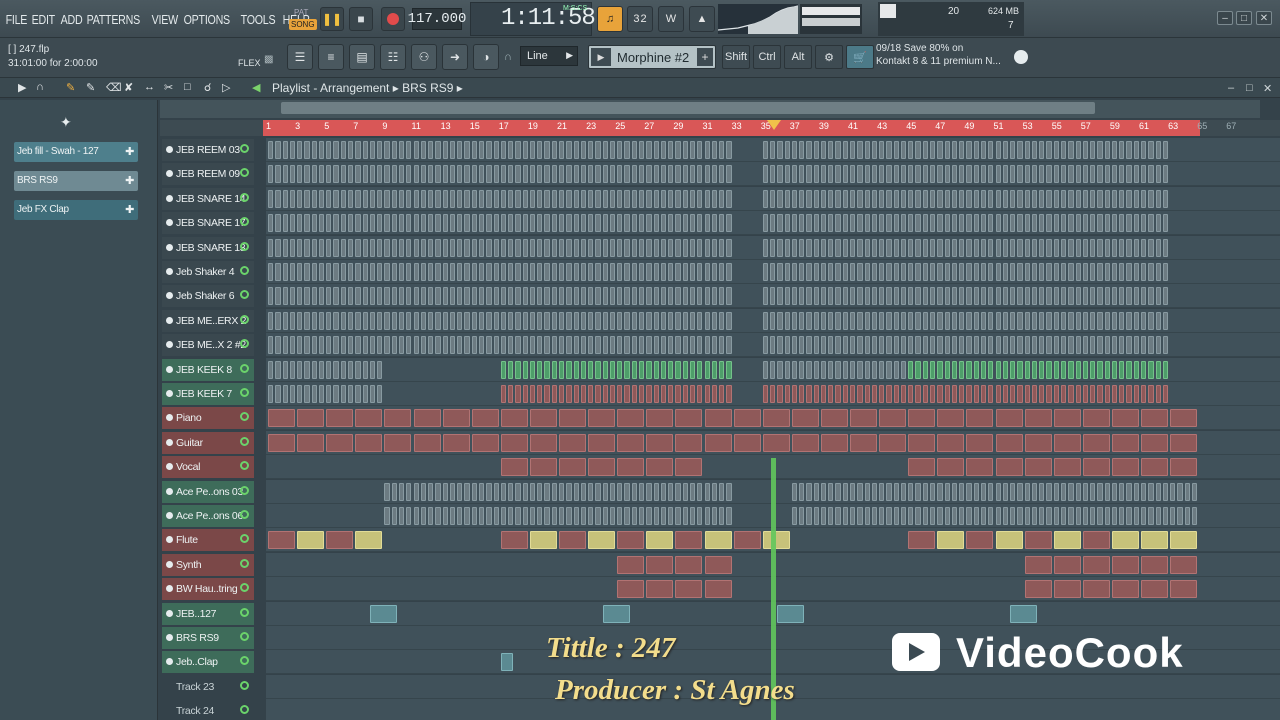  I want to click on menu-edit: EDIT, so click(43, 19).